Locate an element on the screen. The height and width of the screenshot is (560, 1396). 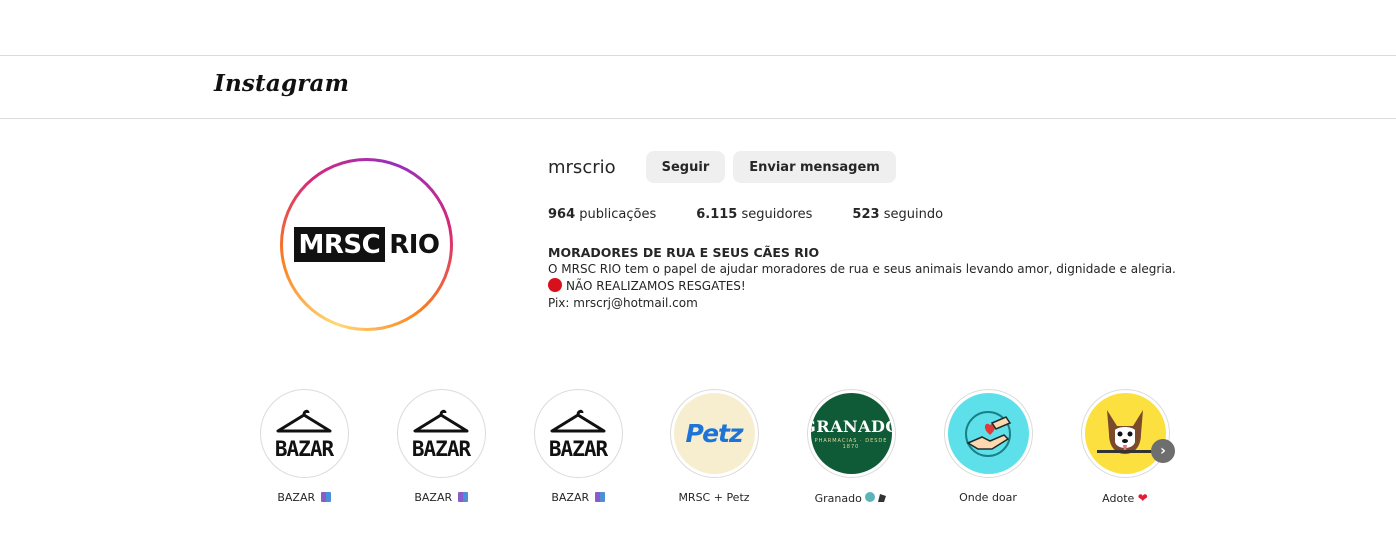
posts-stat: 964 publicações is located at coordinates (602, 214).